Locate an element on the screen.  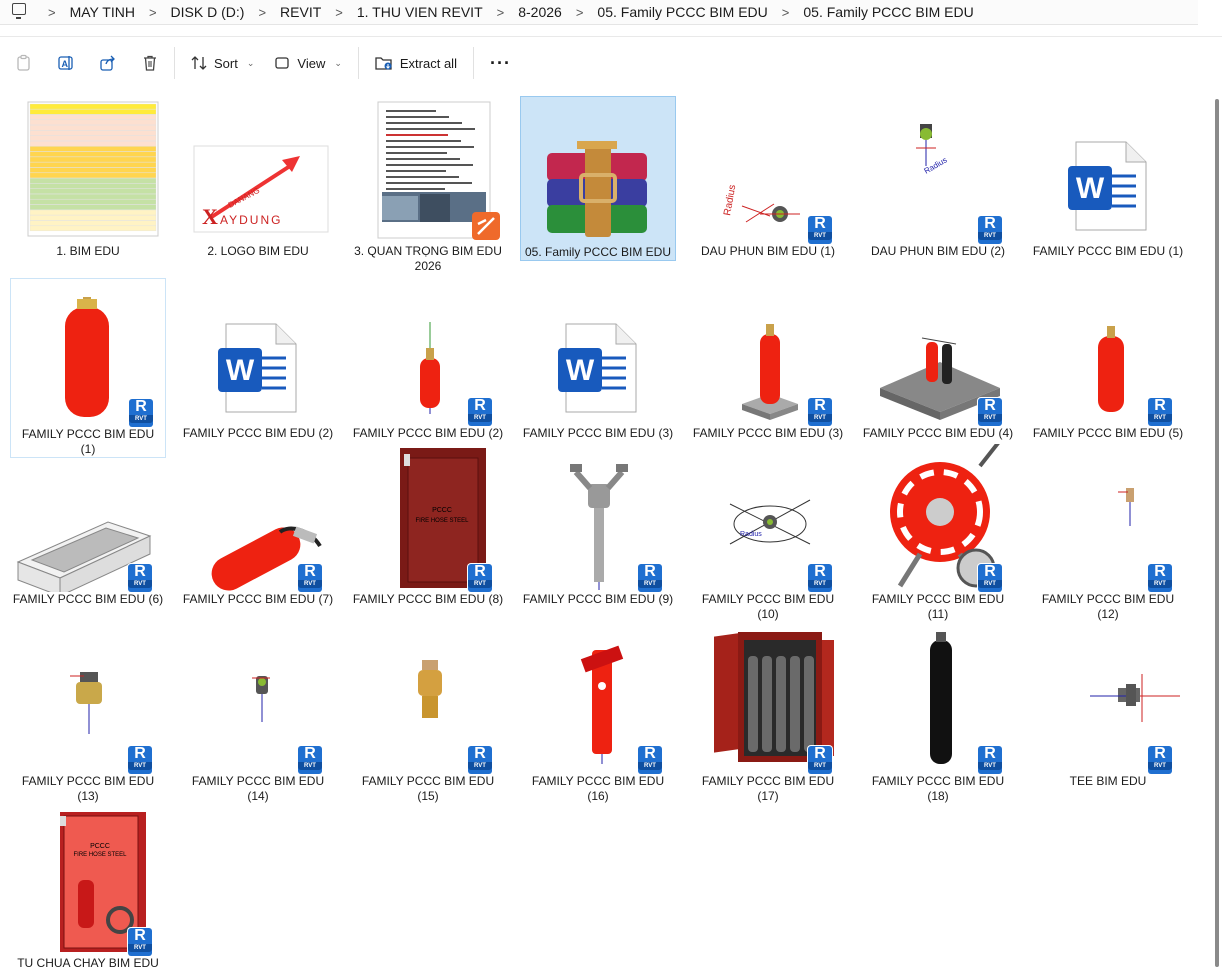
file-item: 05. Family PCCC BIM EDU is located at coordinates (598, 178).